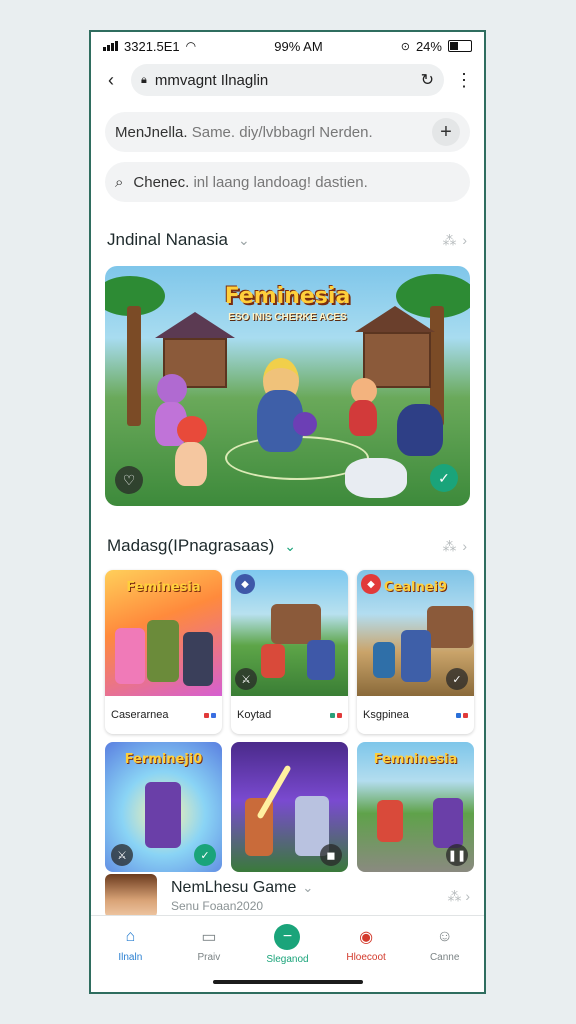  Describe the element at coordinates (415, 807) in the screenshot. I see `game-tile: Femninesia ❚❚` at that location.